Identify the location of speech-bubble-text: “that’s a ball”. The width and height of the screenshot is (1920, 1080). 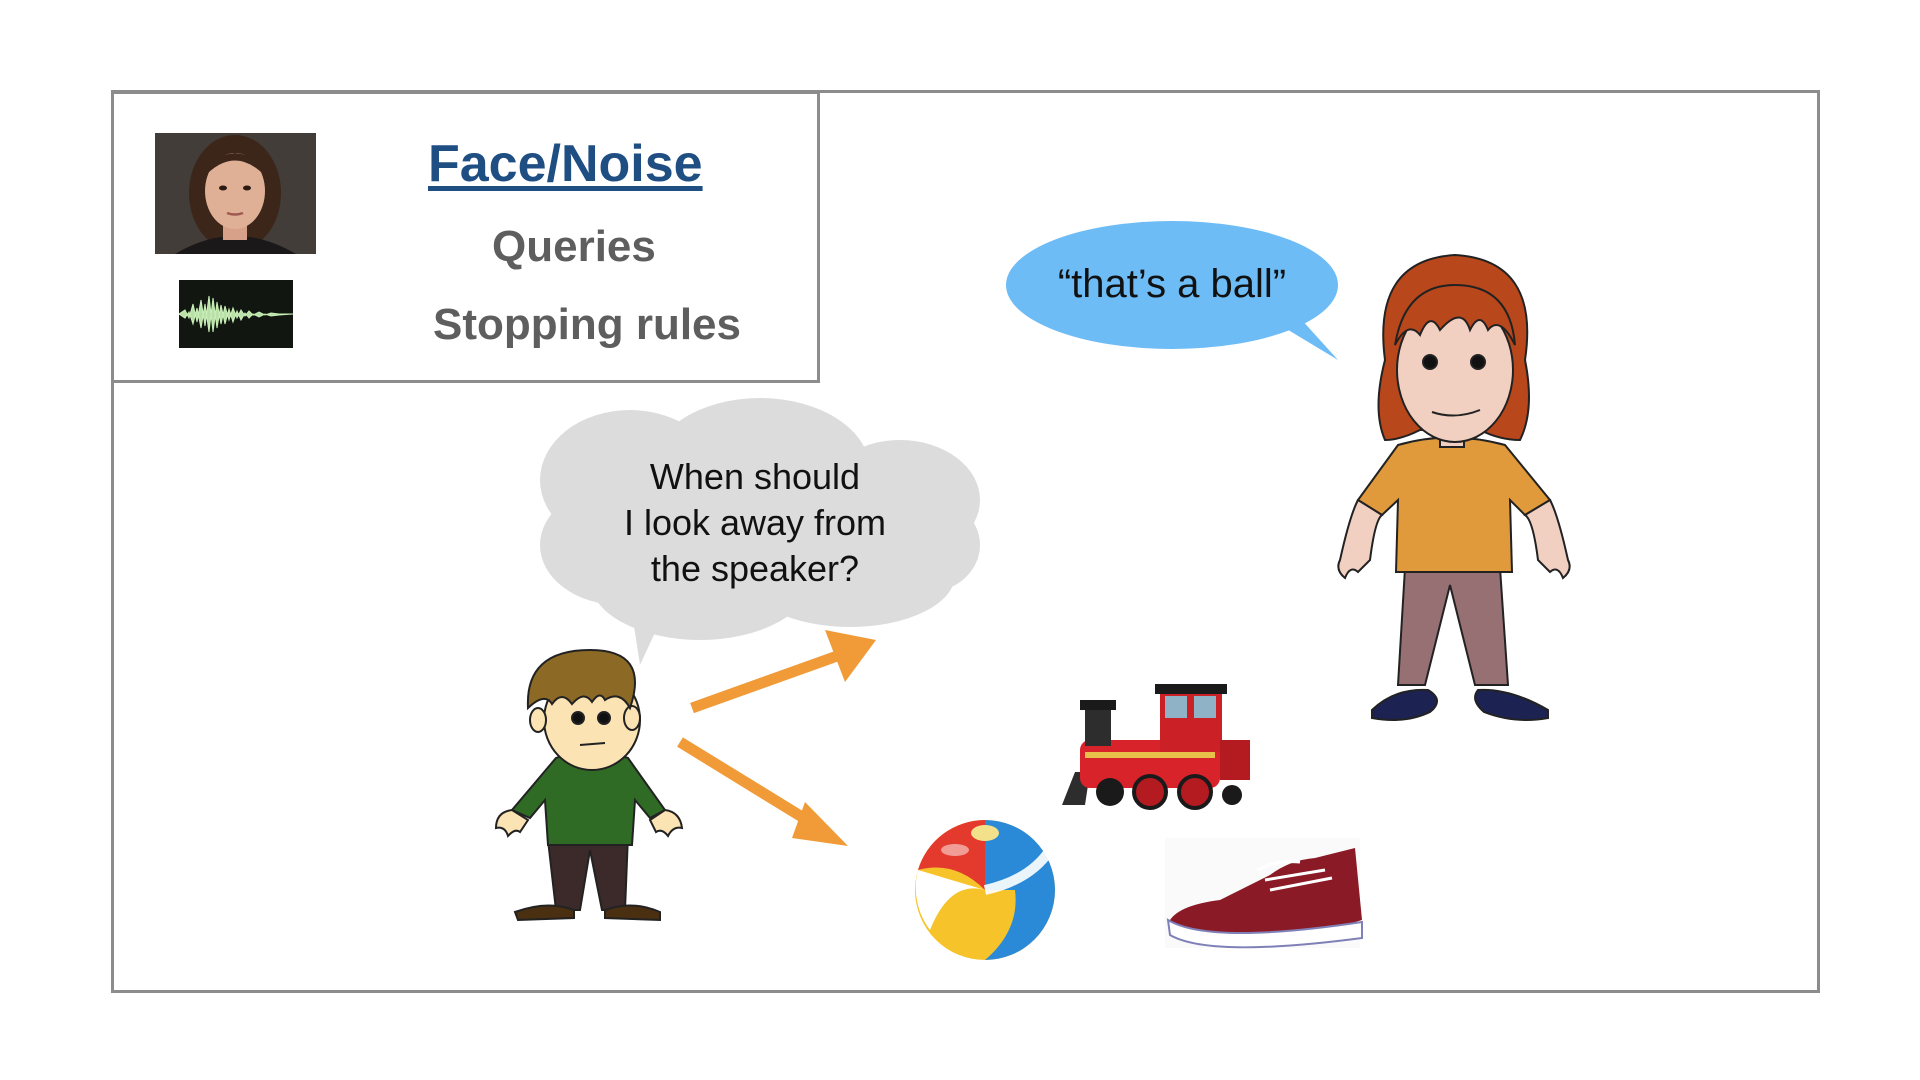
(1172, 284).